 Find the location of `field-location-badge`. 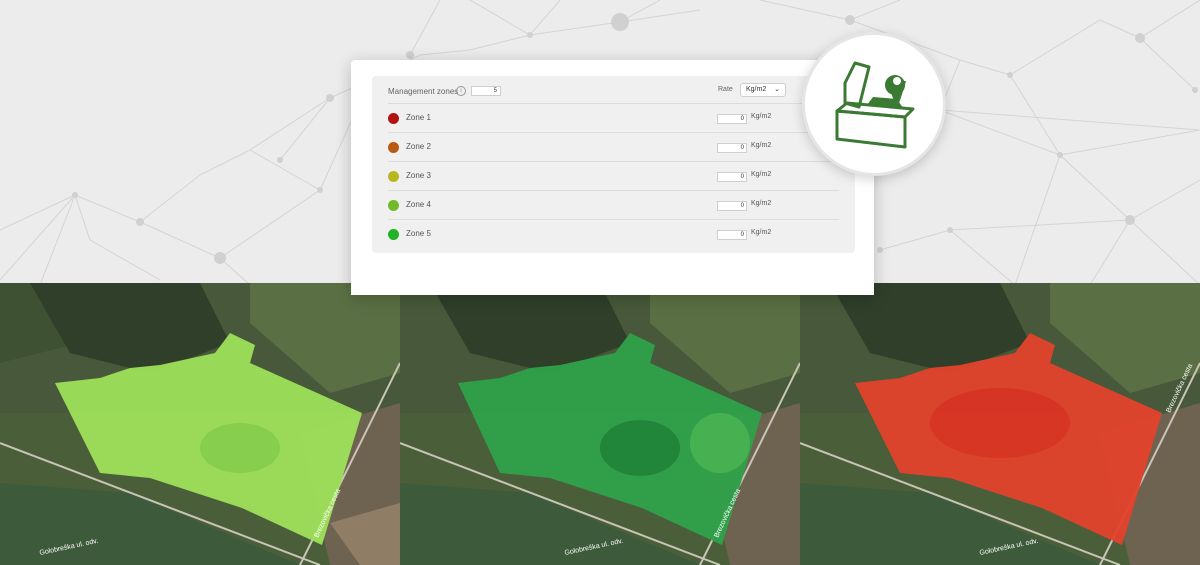

field-location-badge is located at coordinates (874, 104).